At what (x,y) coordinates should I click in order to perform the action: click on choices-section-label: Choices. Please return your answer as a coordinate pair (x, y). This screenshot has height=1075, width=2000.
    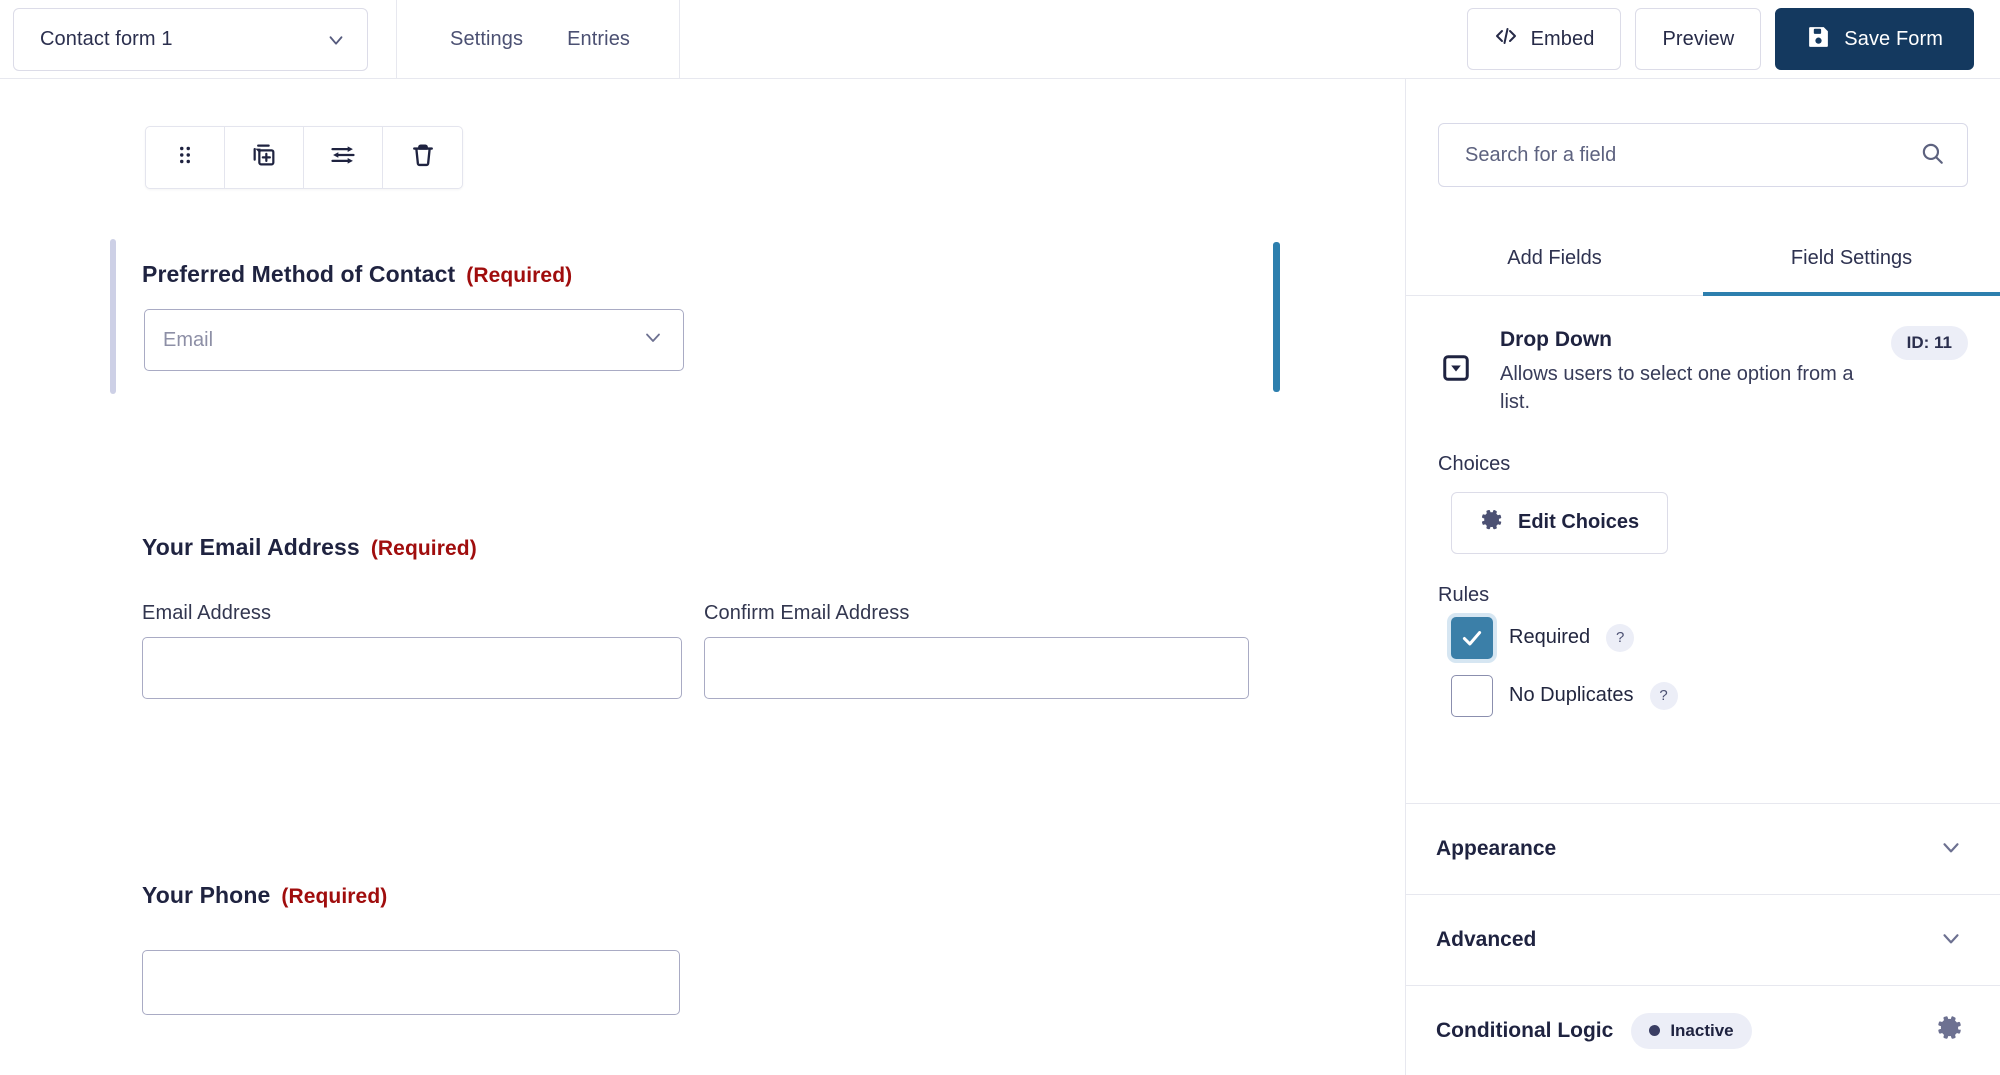
    Looking at the image, I should click on (1474, 463).